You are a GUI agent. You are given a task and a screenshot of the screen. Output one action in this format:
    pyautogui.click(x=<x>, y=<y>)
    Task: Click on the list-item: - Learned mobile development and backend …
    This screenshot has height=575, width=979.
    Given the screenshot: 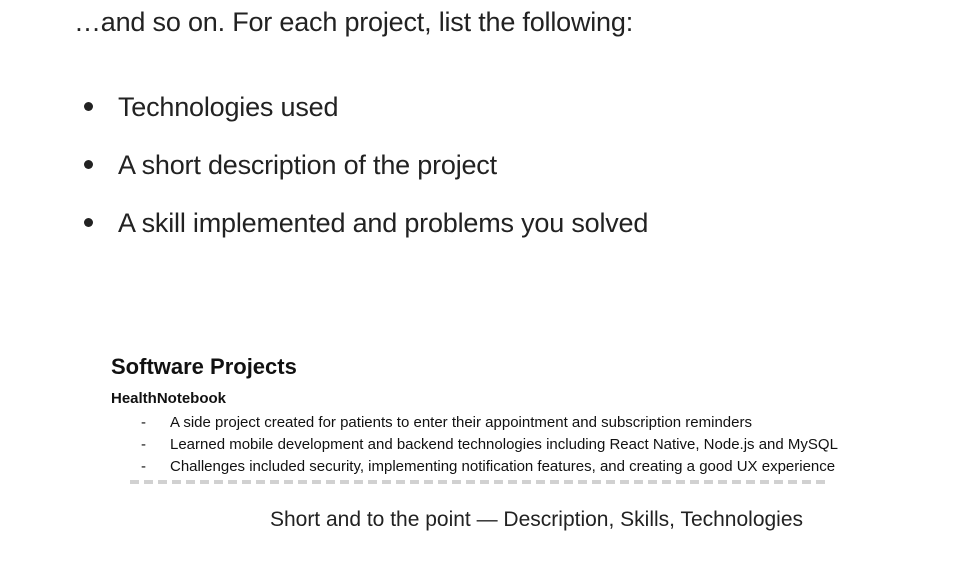 What is the action you would take?
    pyautogui.click(x=489, y=445)
    